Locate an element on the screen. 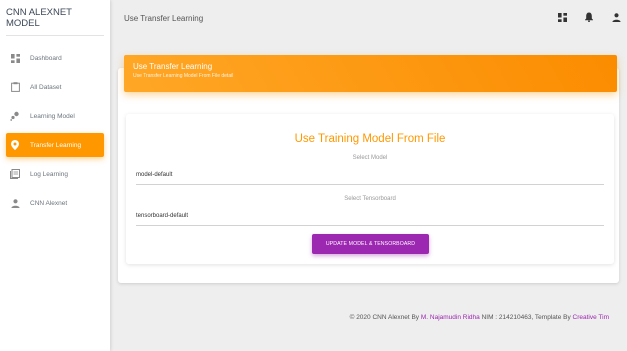  select-tensorboard-field: tensorboard-default is located at coordinates (162, 216).